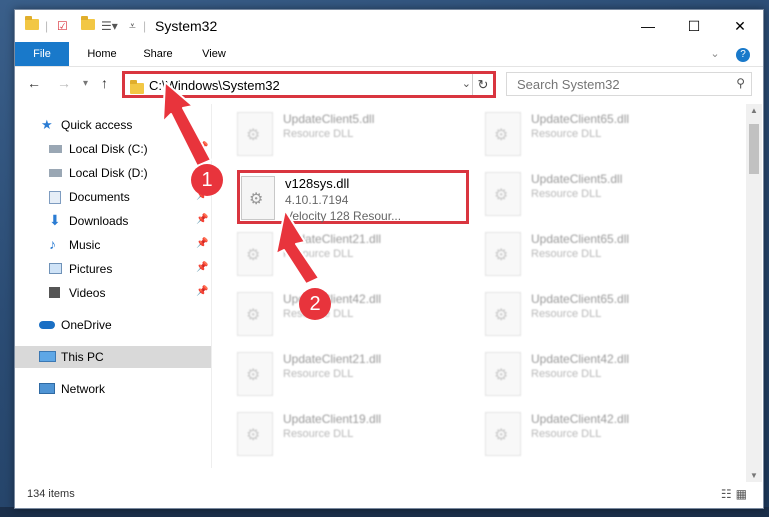  What do you see at coordinates (315, 304) in the screenshot?
I see `step-2-badge: 2` at bounding box center [315, 304].